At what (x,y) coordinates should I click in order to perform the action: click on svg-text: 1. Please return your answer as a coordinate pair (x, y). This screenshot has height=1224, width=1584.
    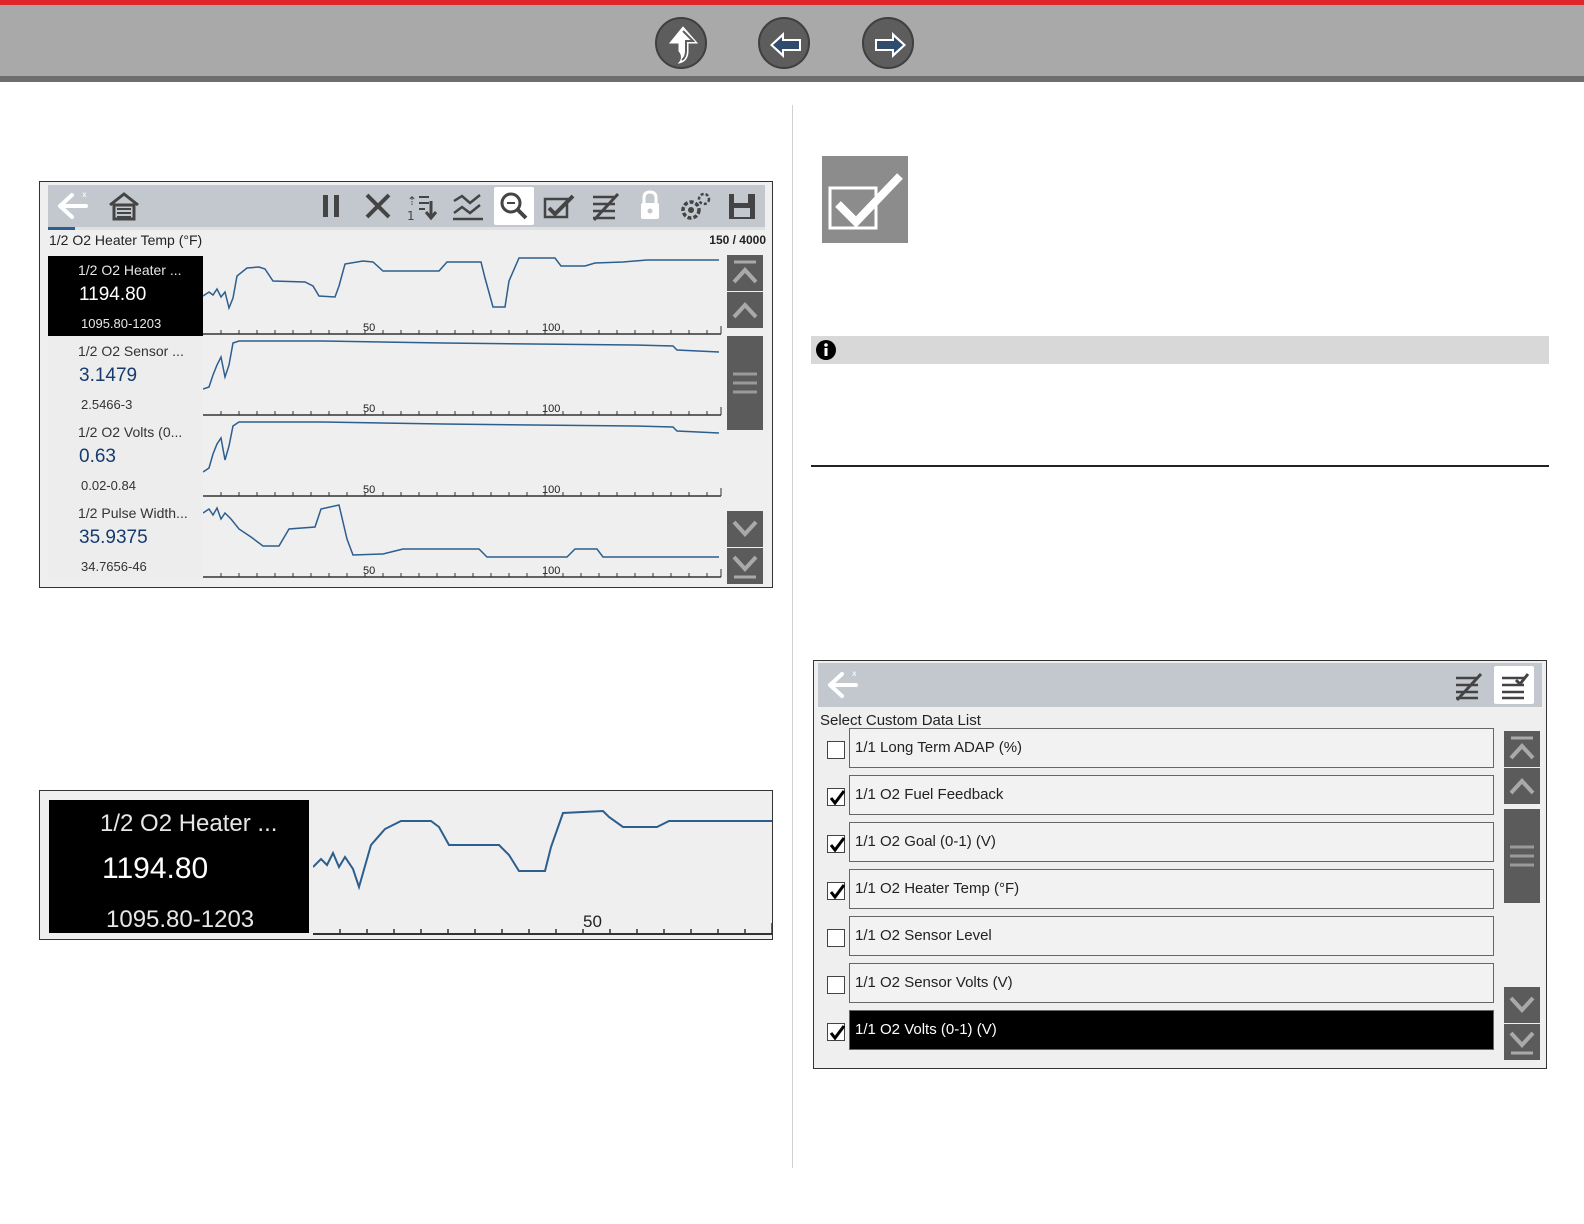
    Looking at the image, I should click on (411, 216).